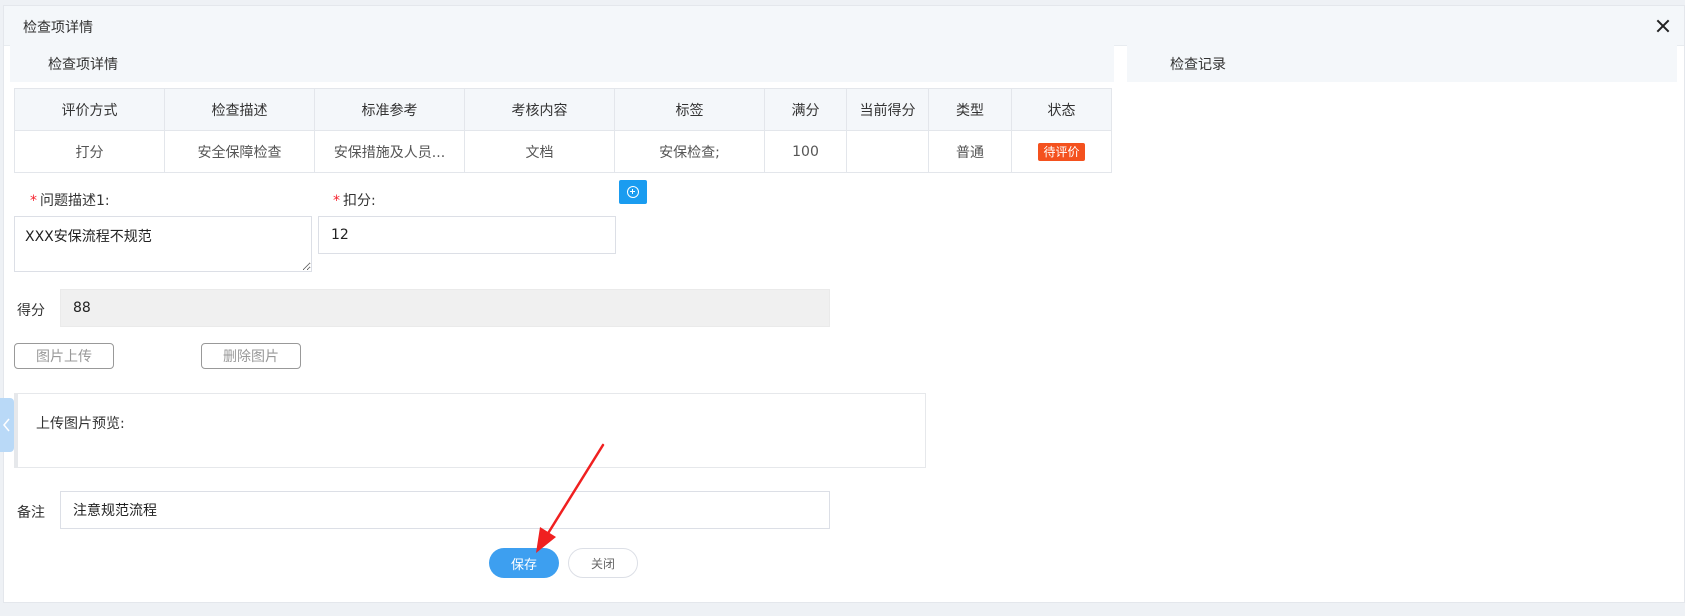 This screenshot has width=1685, height=616. Describe the element at coordinates (83, 65) in the screenshot. I see `section-title-detail: 检查项详情` at that location.